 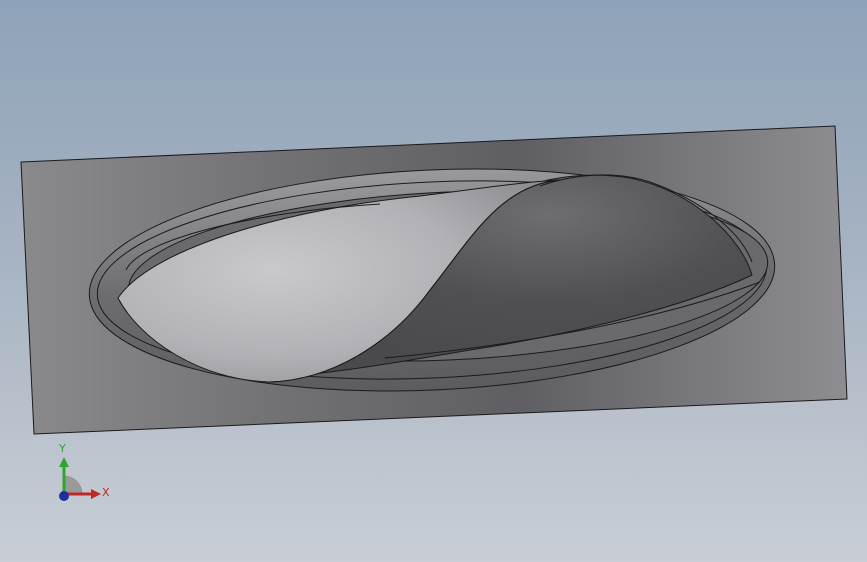 What do you see at coordinates (106, 492) in the screenshot?
I see `x-axis-label: X` at bounding box center [106, 492].